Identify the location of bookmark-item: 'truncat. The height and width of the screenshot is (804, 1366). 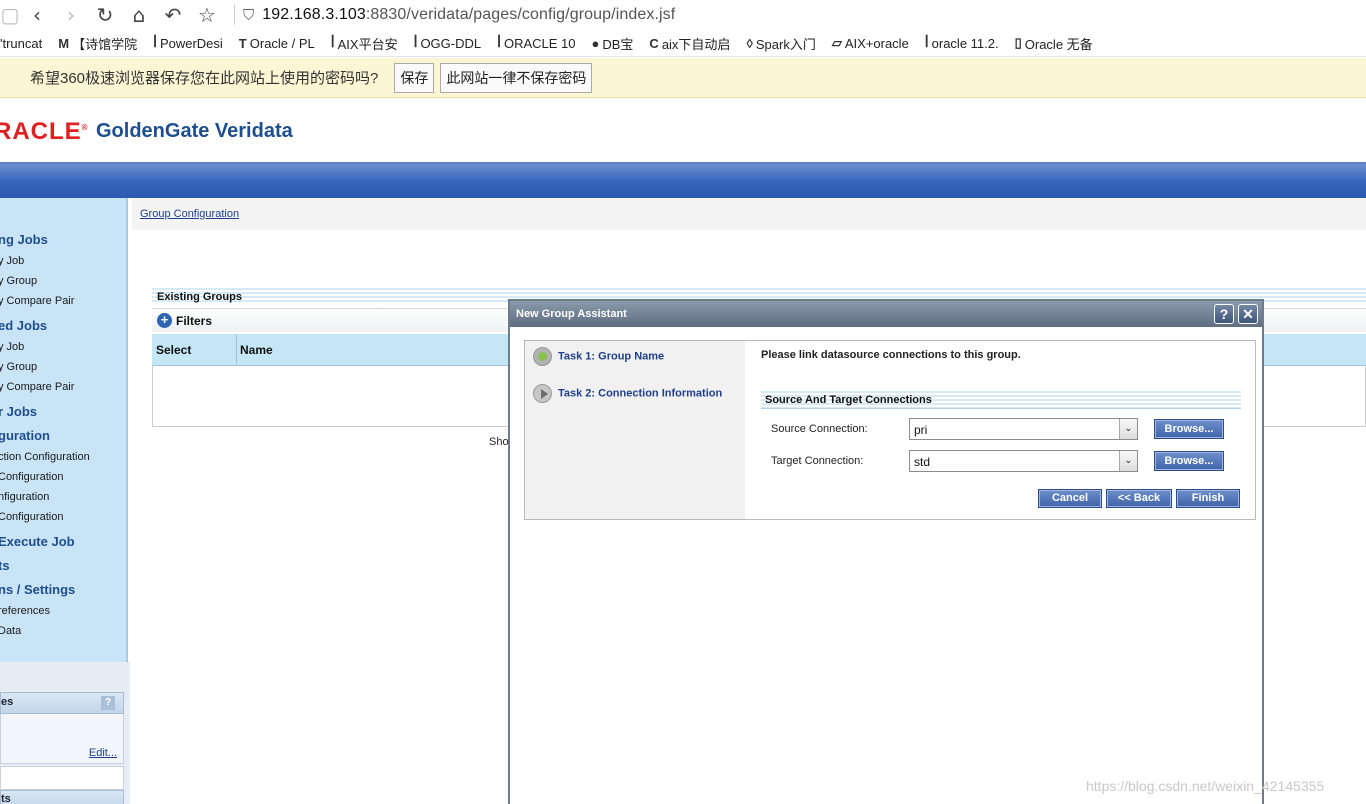
(21, 43).